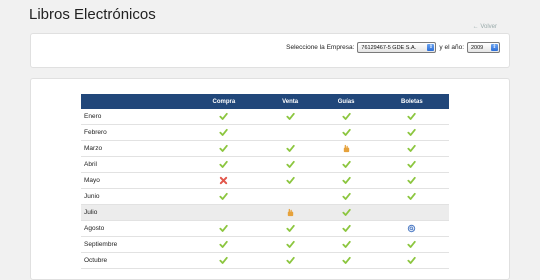  I want to click on company-label: Seleccione la Empresa:, so click(320, 47).